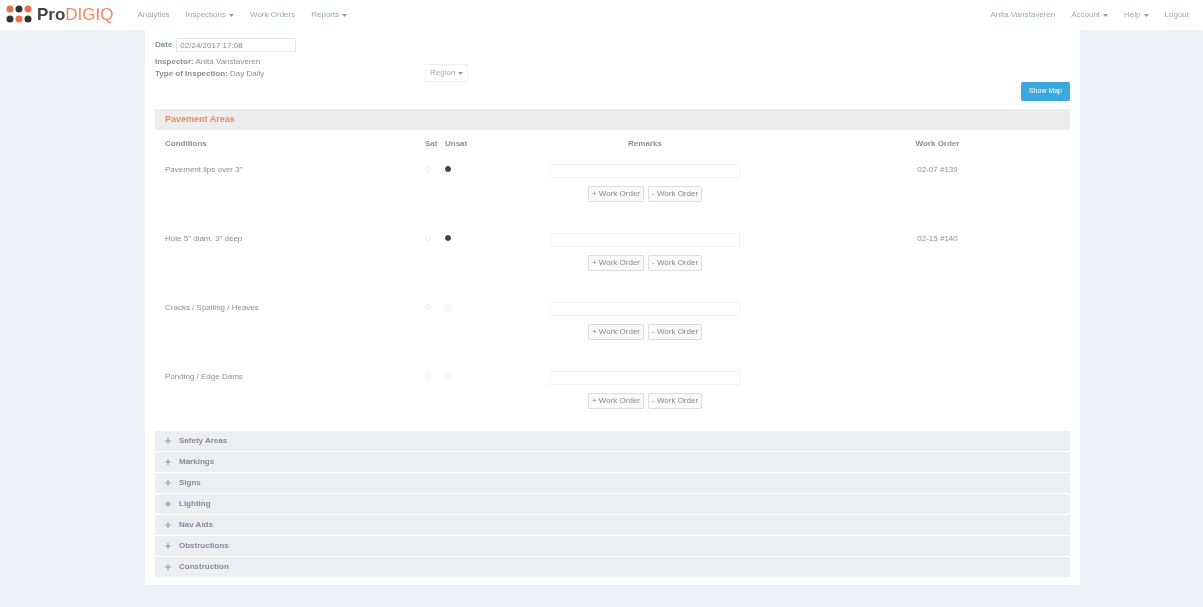 This screenshot has height=607, width=1203. Describe the element at coordinates (1136, 15) in the screenshot. I see `nav-link: Help` at that location.